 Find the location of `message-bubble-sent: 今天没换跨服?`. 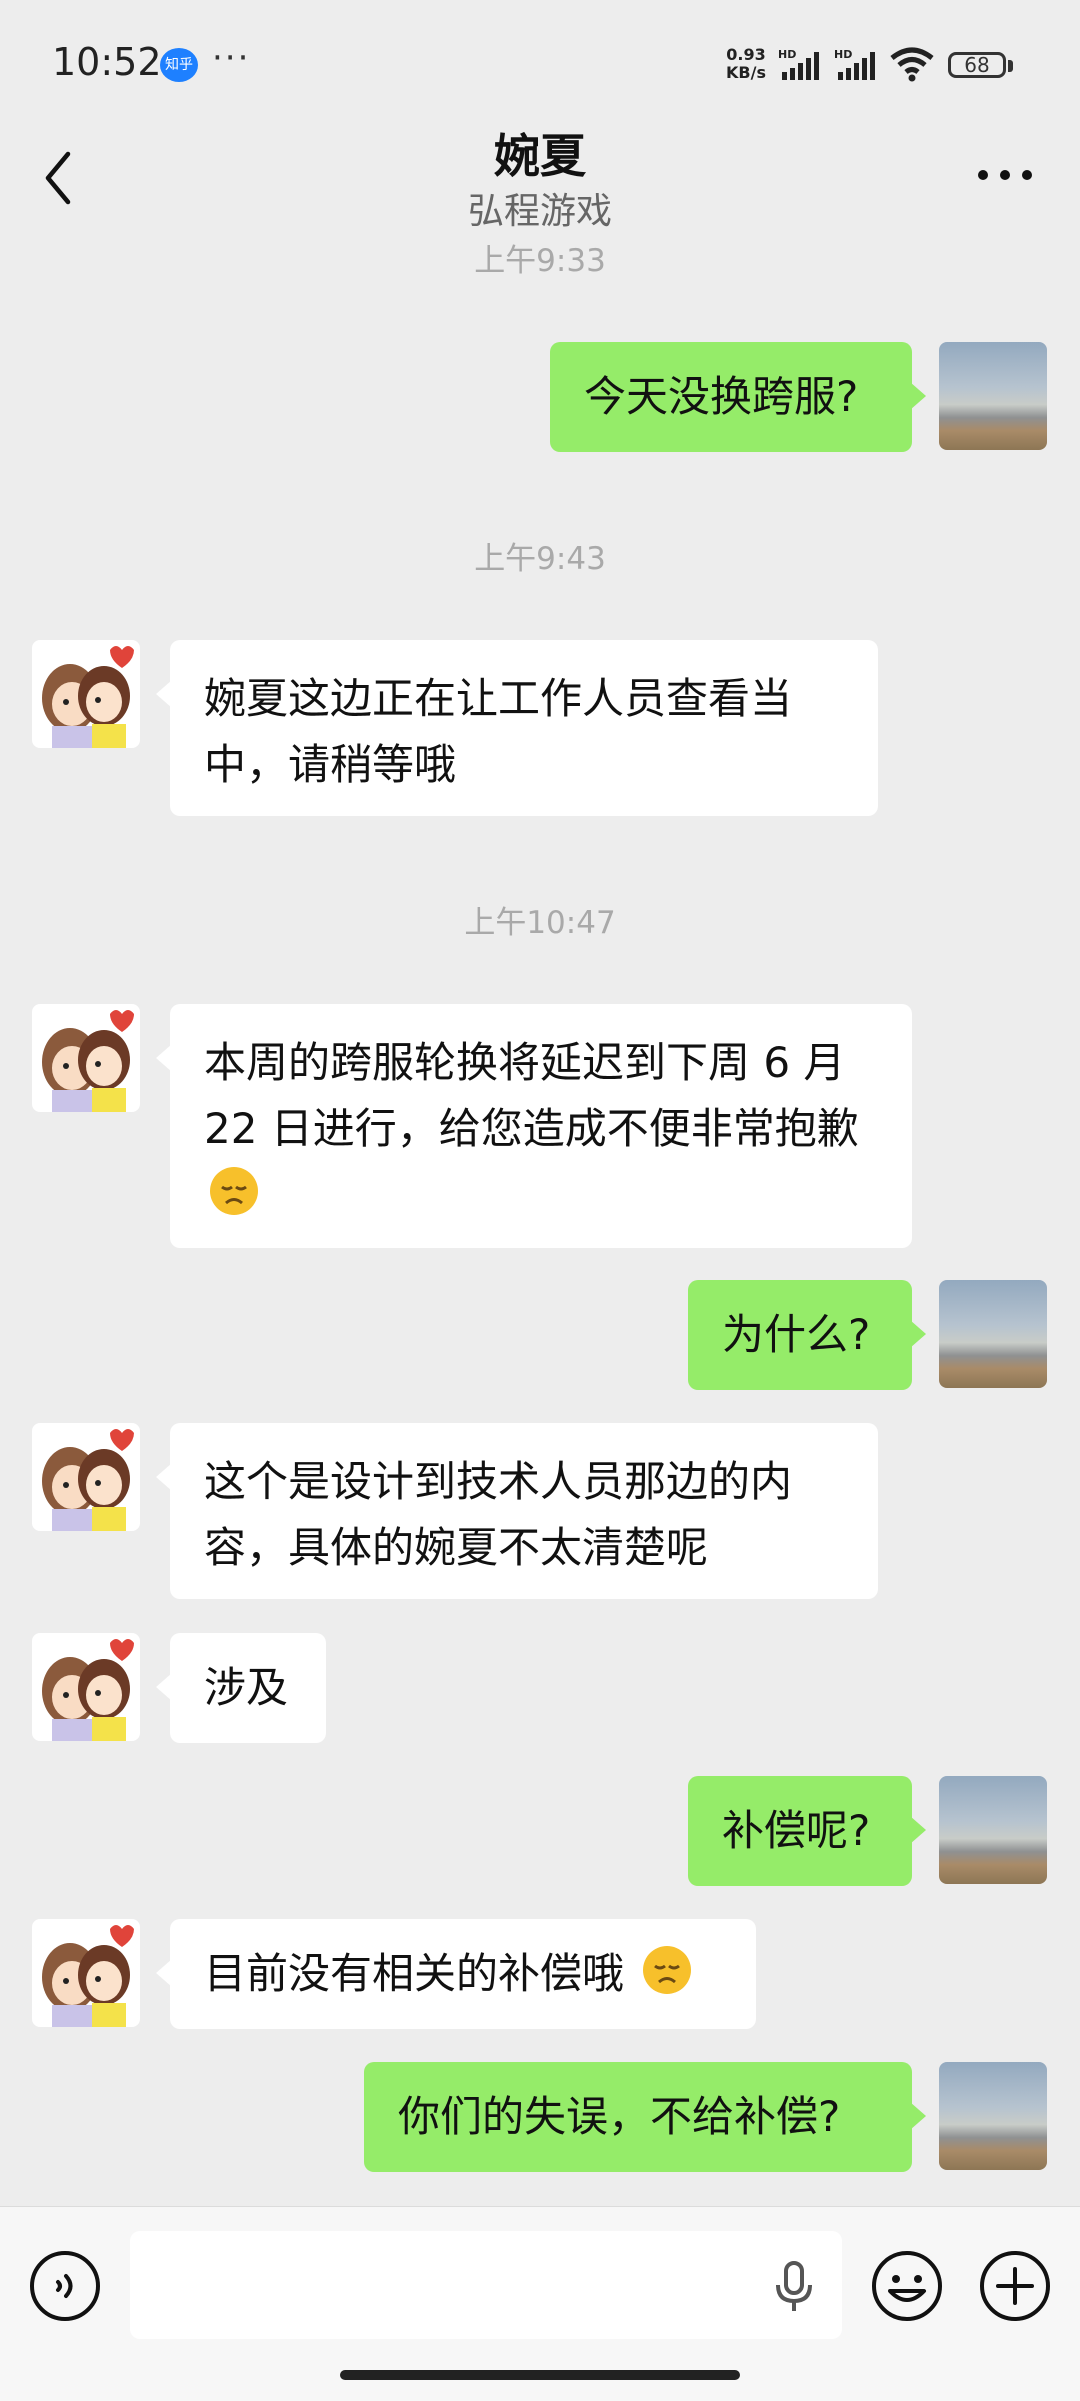

message-bubble-sent: 今天没换跨服? is located at coordinates (738, 397).